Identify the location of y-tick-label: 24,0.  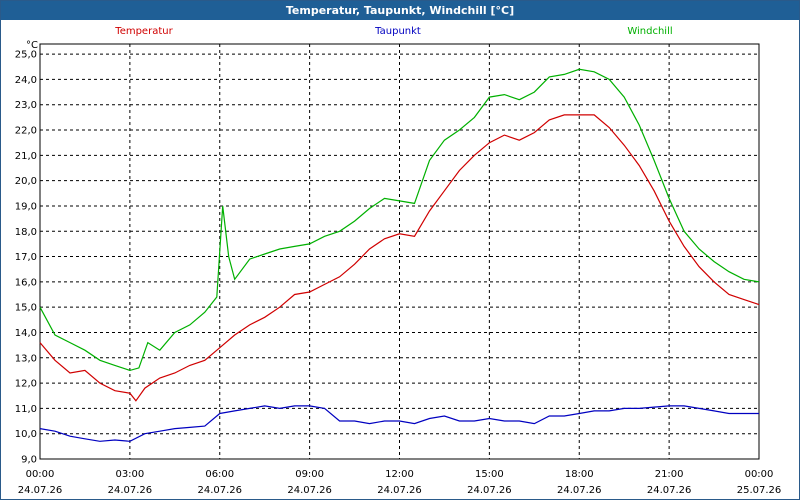
(26, 80).